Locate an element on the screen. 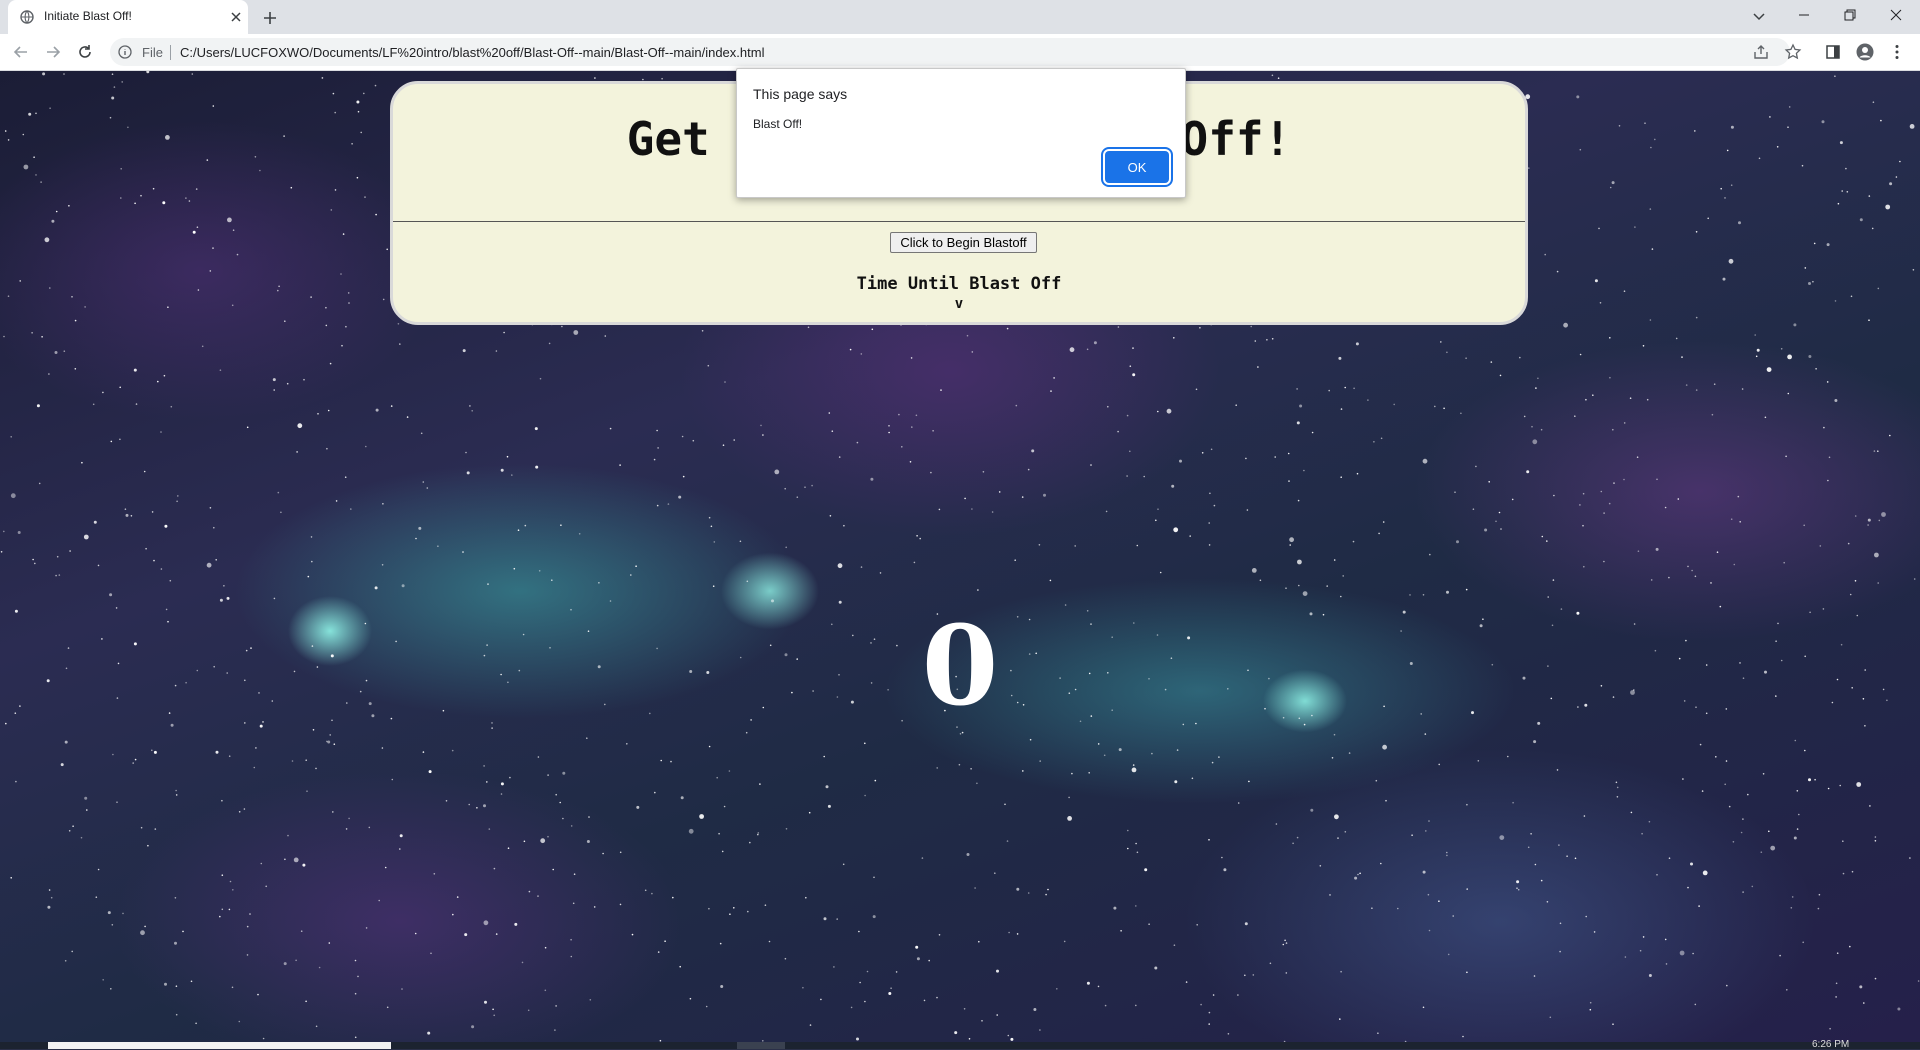 This screenshot has height=1050, width=1920. back-arrow-icon is located at coordinates (21, 52).